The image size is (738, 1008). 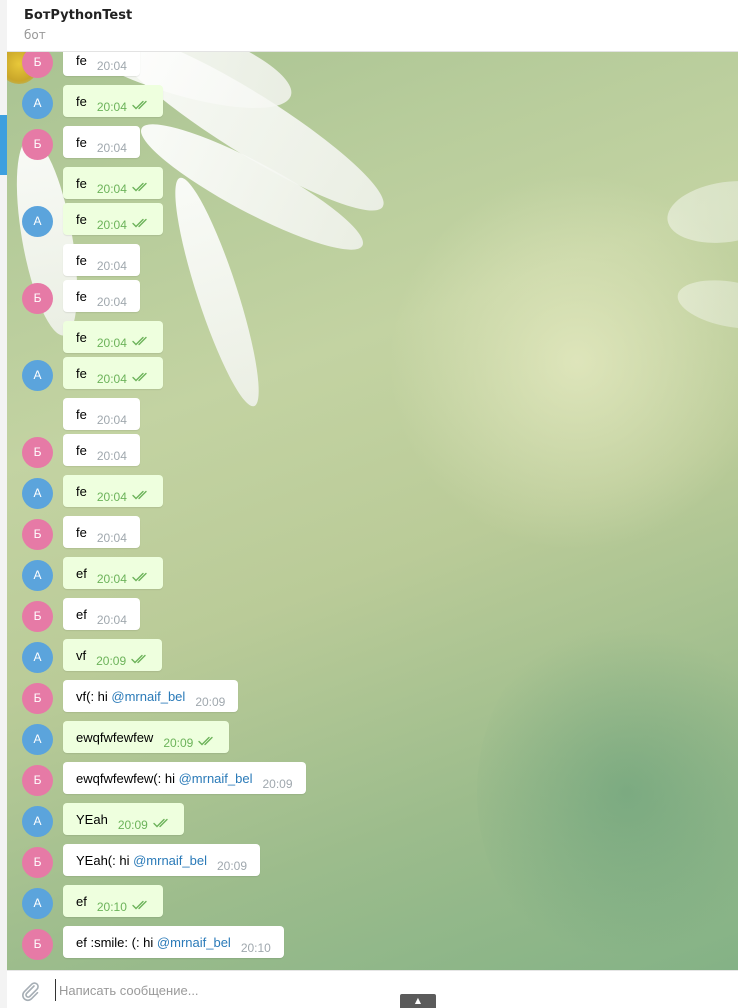 I want to click on message-text: ef :smile: (: hi, so click(x=116, y=942).